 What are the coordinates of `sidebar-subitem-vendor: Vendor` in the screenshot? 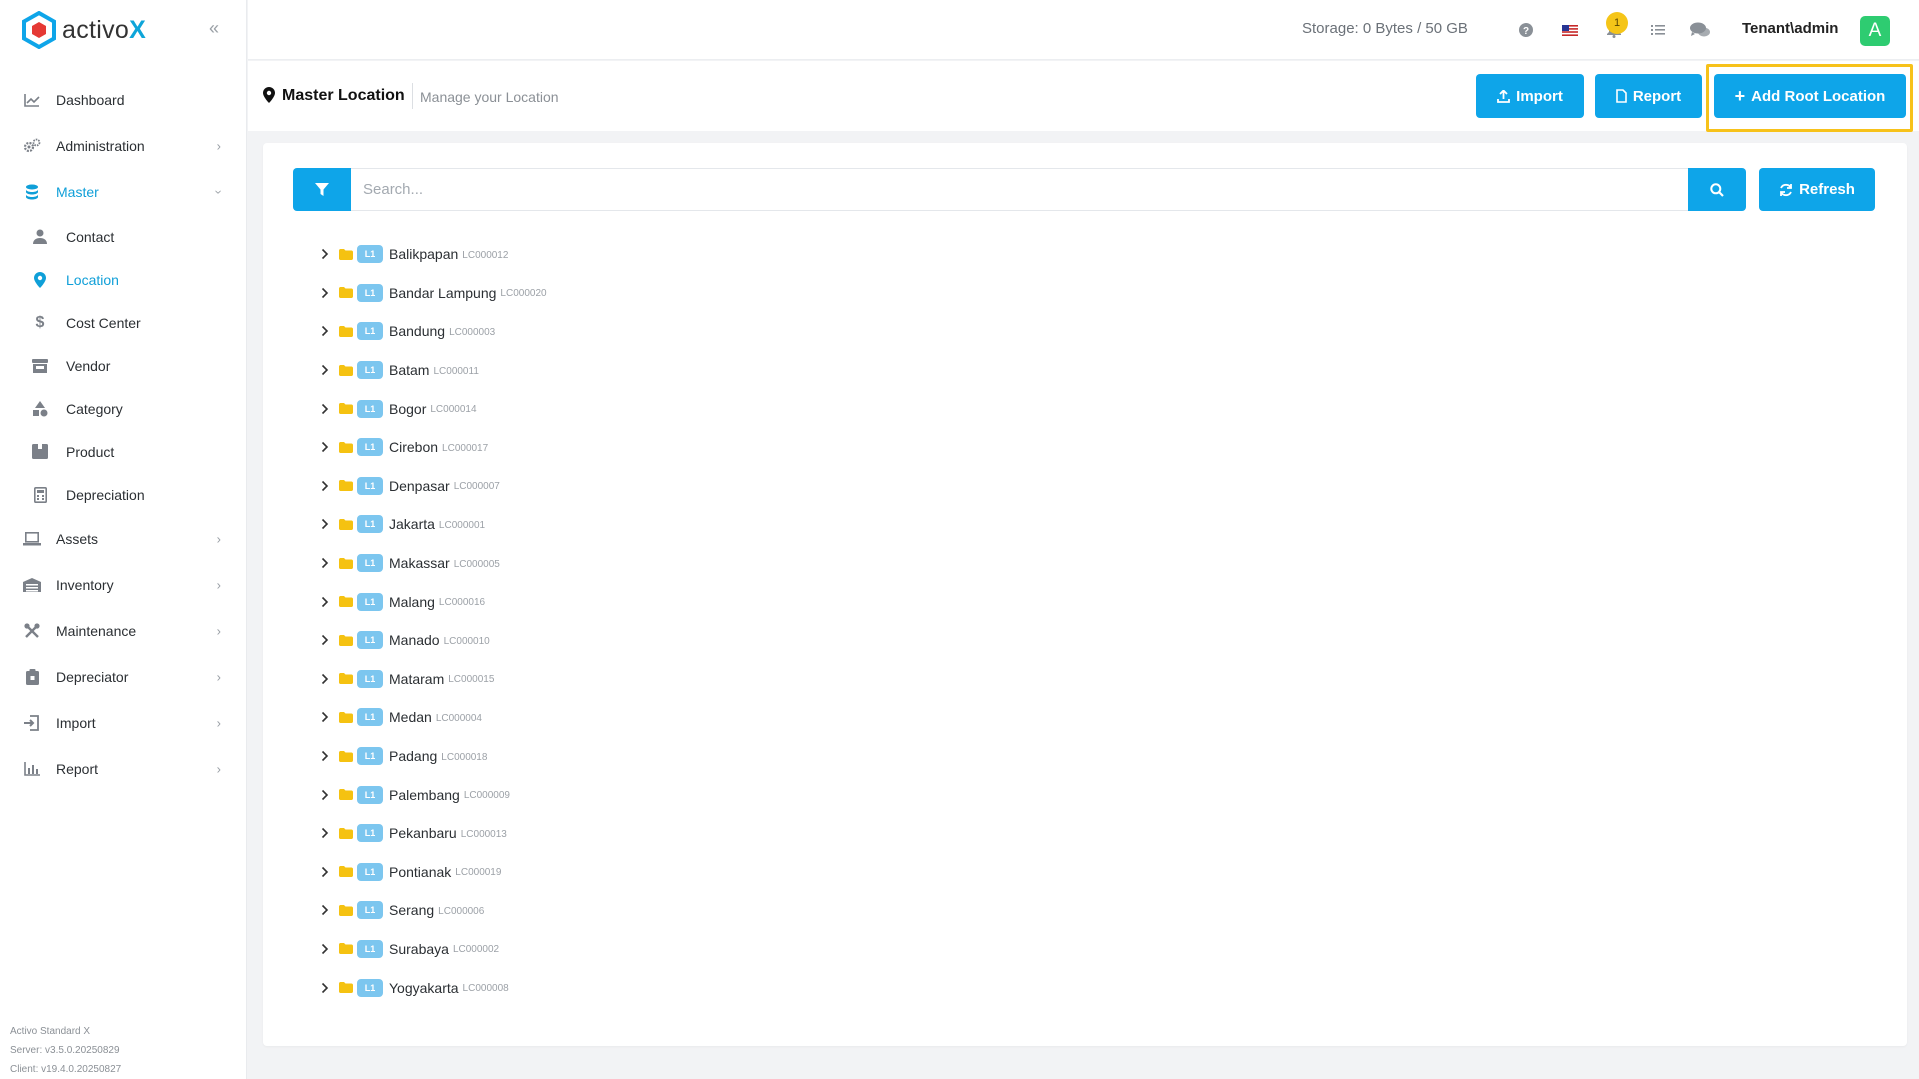 It's located at (123, 365).